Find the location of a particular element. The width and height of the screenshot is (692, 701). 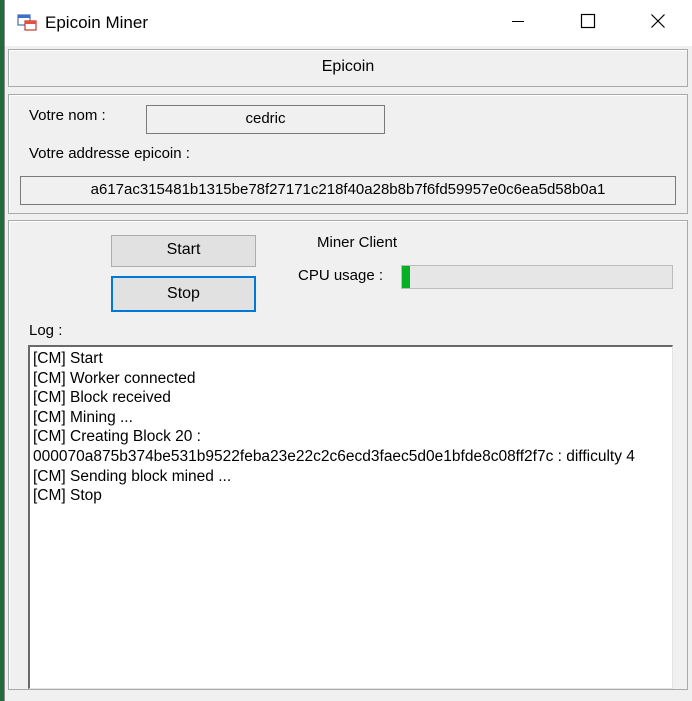

close-icon is located at coordinates (658, 23).